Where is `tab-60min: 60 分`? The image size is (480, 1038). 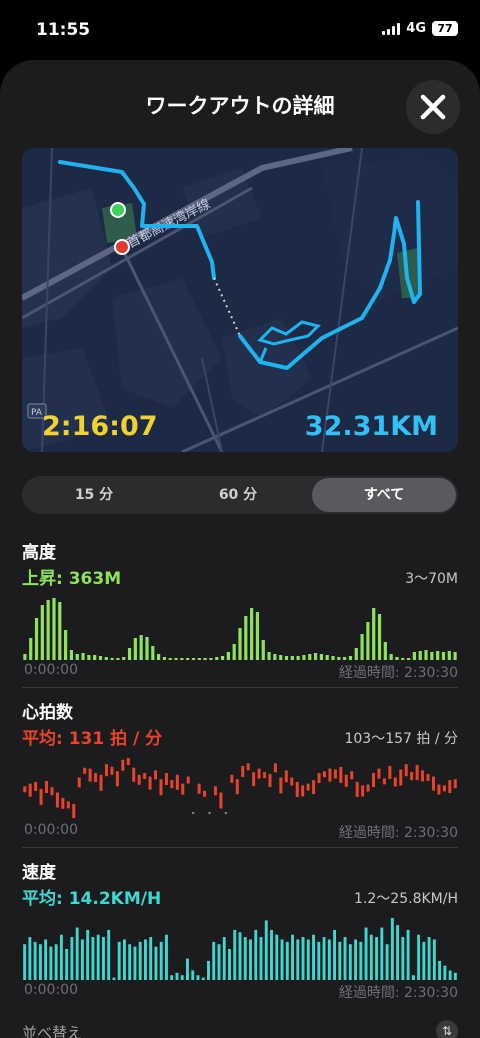
tab-60min: 60 分 is located at coordinates (238, 495).